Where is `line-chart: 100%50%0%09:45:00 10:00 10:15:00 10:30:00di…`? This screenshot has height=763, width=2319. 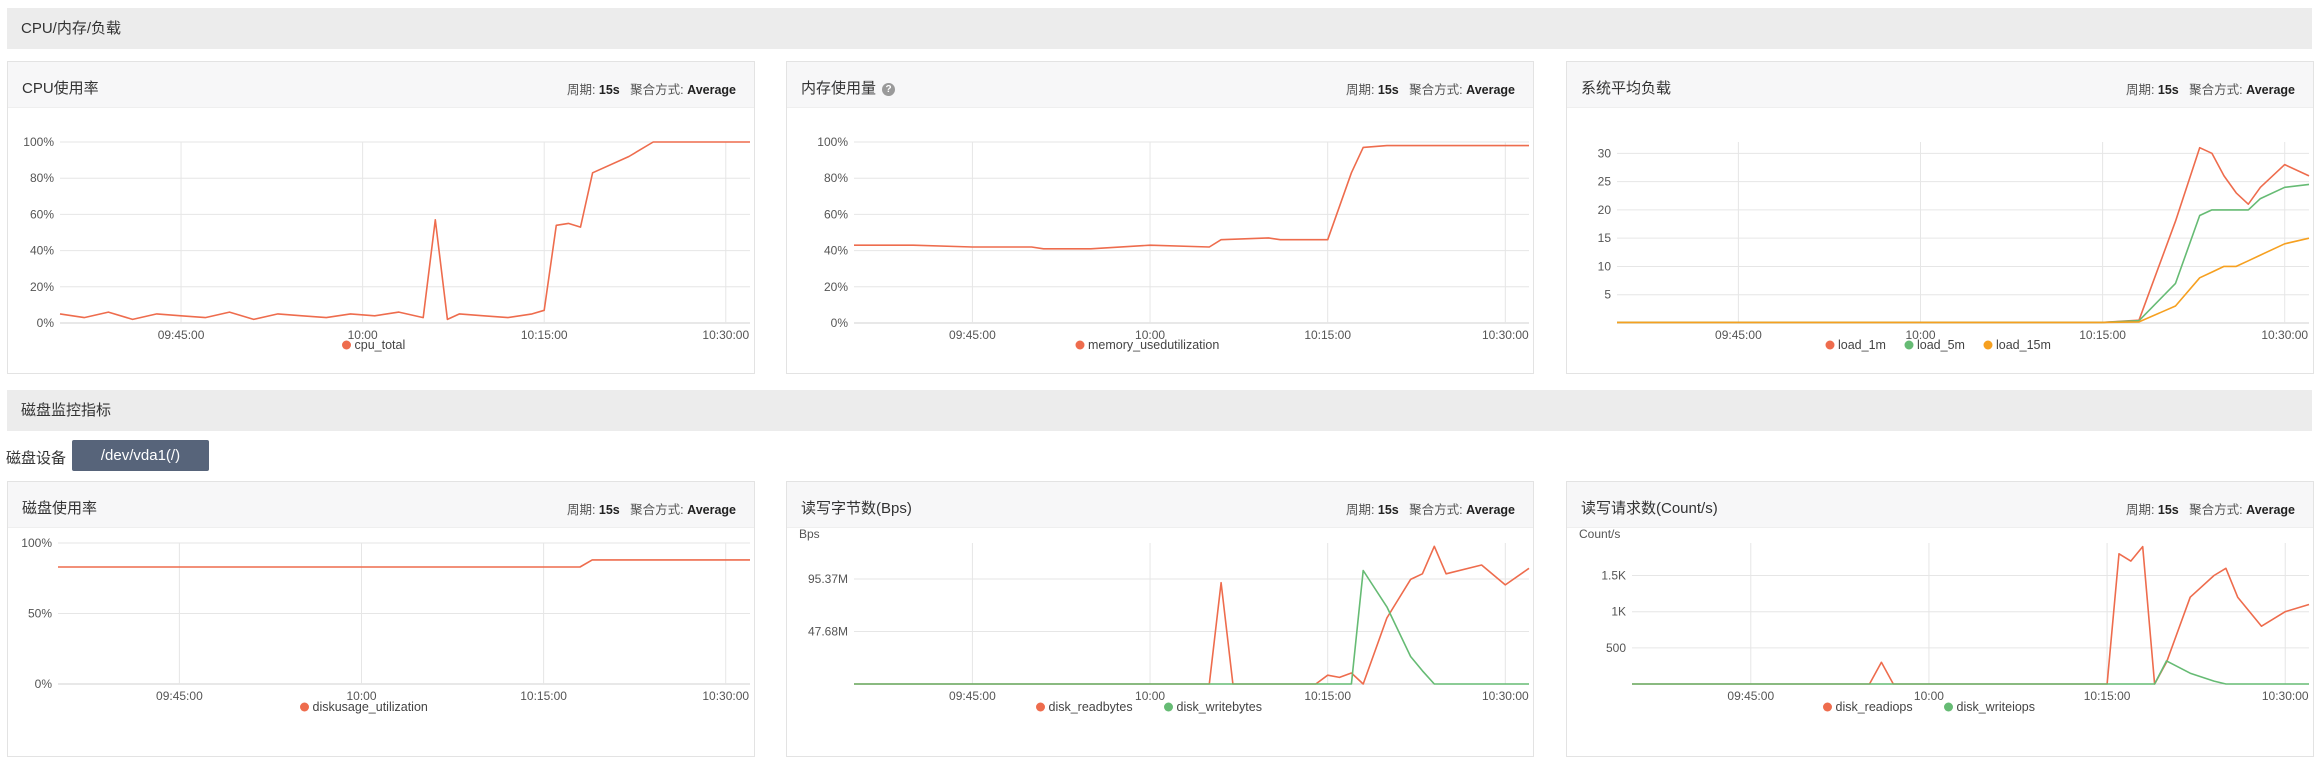 line-chart: 100%50%0%09:45:00 10:00 10:15:00 10:30:00di… is located at coordinates (385, 625).